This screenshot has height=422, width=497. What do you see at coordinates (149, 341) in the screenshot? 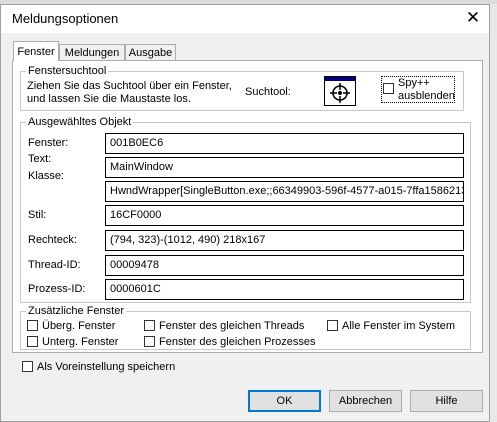
I see `same-process-checkbox` at bounding box center [149, 341].